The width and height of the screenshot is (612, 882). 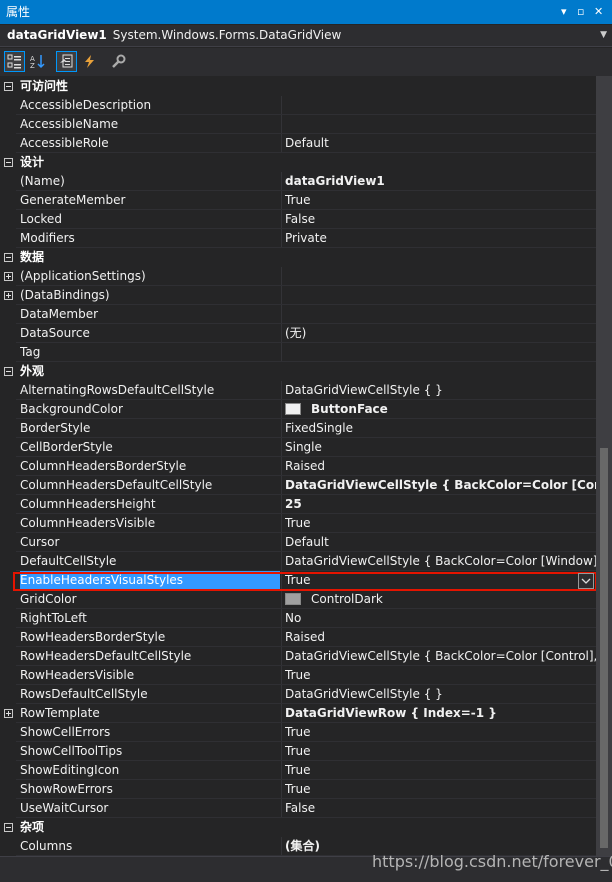 I want to click on category-row: 设计, so click(x=298, y=162).